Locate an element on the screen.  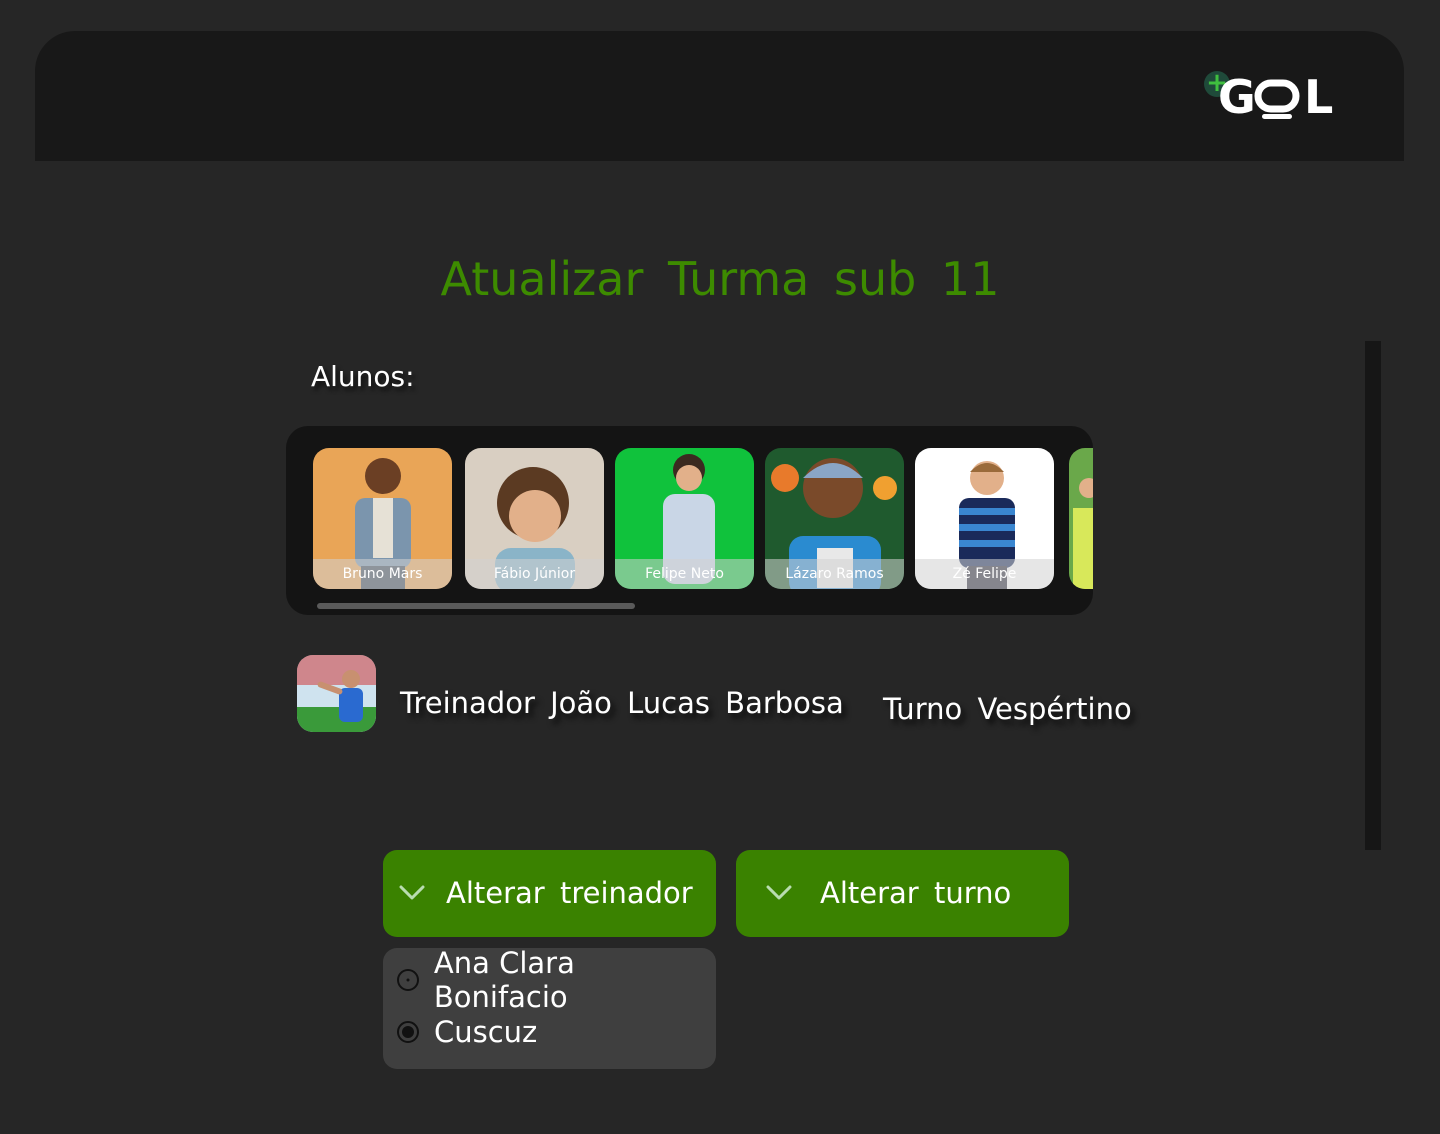
student-photo is located at coordinates (1081, 518).